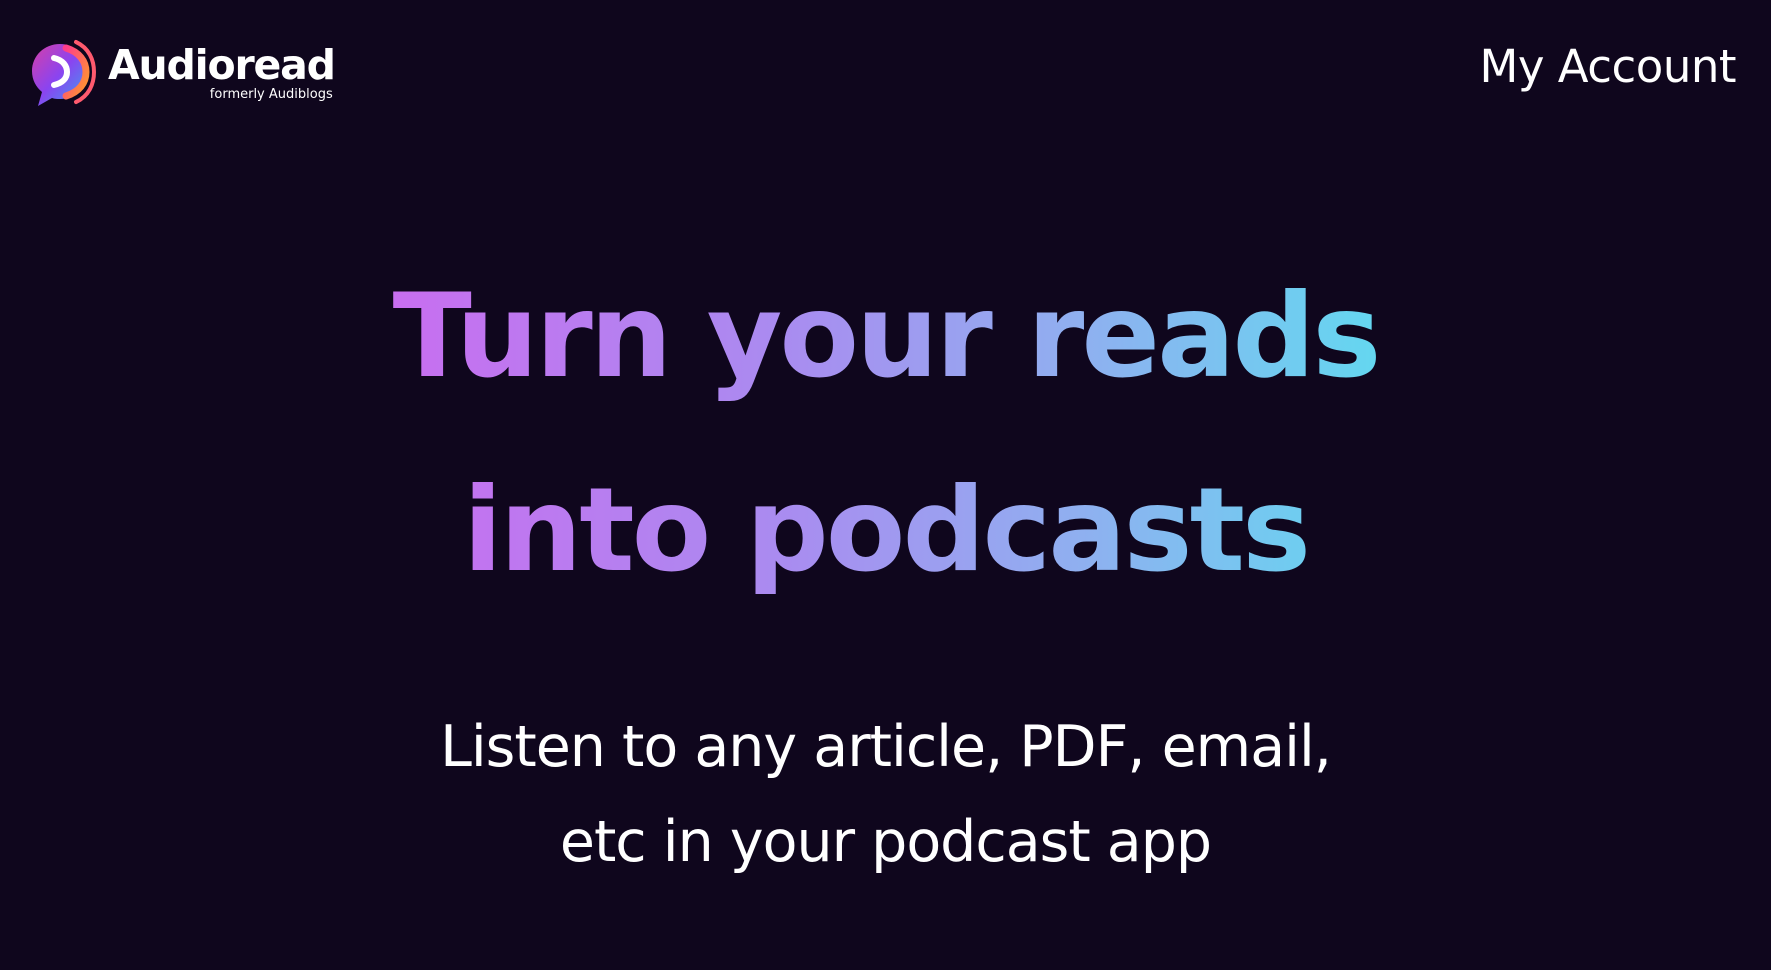  I want to click on brand-text: Audioread formerly Audiblogs, so click(222, 70).